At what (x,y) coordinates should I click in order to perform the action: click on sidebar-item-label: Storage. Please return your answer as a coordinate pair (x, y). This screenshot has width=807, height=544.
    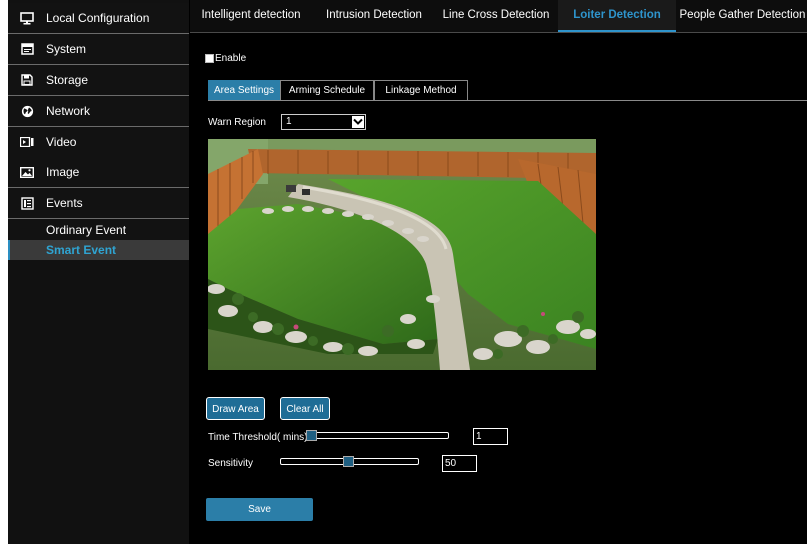
    Looking at the image, I should click on (67, 80).